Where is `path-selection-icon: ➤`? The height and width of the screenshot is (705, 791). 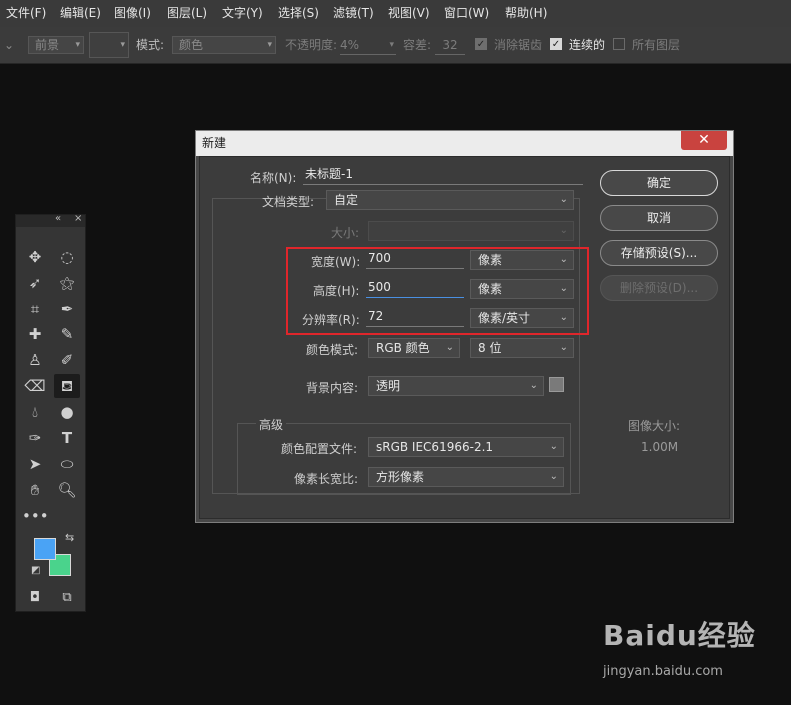
path-selection-icon: ➤ is located at coordinates (35, 464).